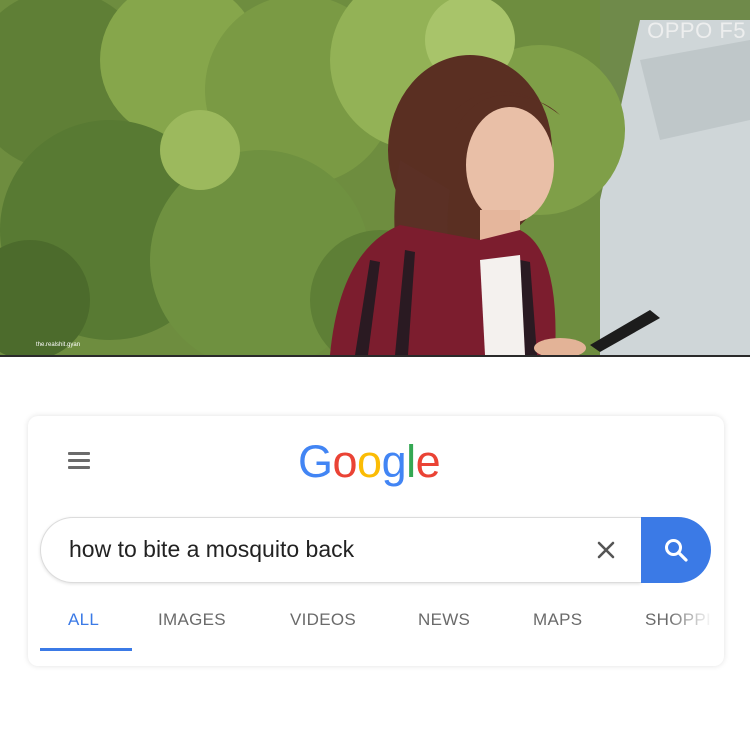 Image resolution: width=750 pixels, height=744 pixels. Describe the element at coordinates (678, 620) in the screenshot. I see `tab-shopping: SHOPPI` at that location.